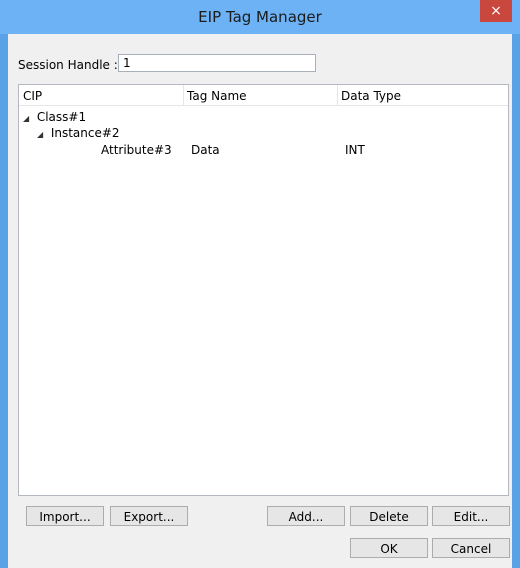 The height and width of the screenshot is (568, 520). Describe the element at coordinates (217, 63) in the screenshot. I see `session-handle-input` at that location.